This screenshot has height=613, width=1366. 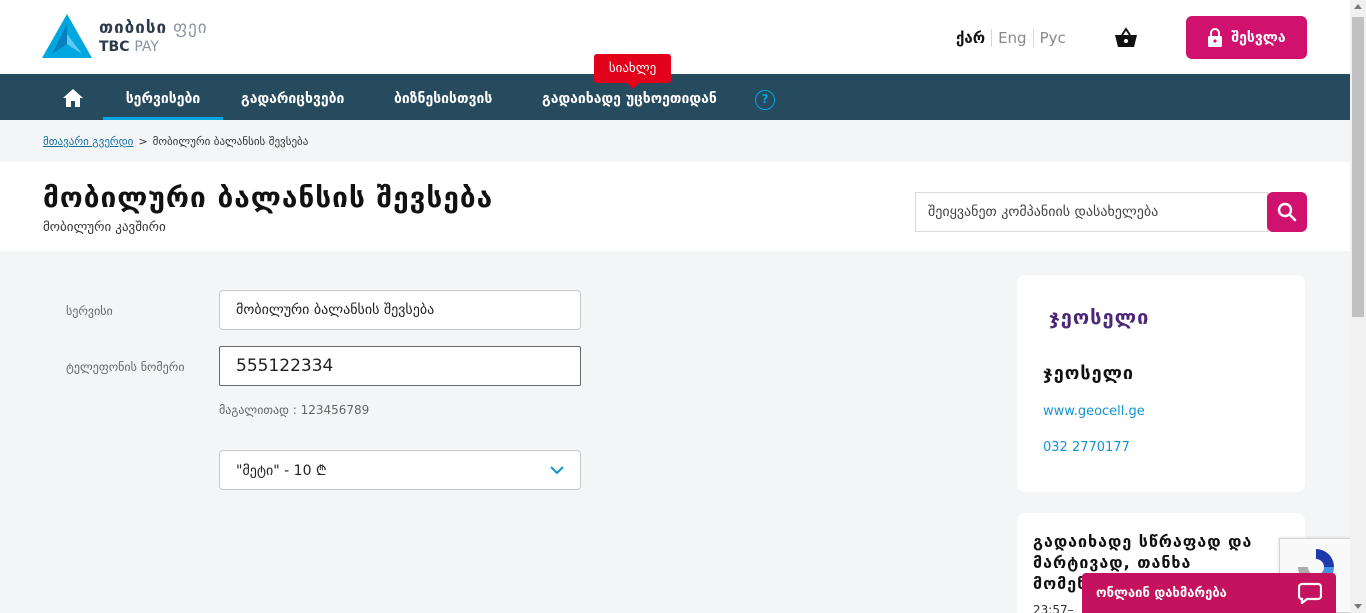 I want to click on login-label: შესვლა, so click(x=1258, y=37).